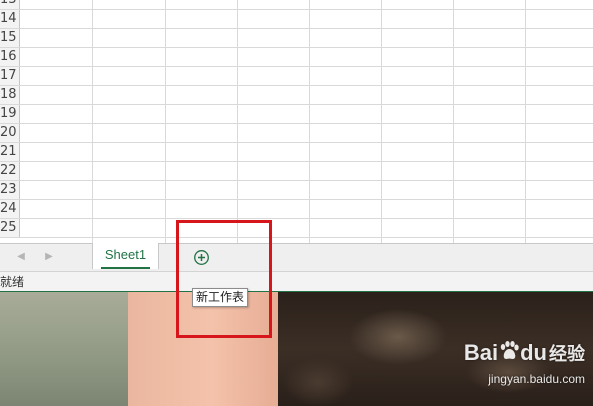 This screenshot has width=593, height=406. What do you see at coordinates (10, 38) in the screenshot?
I see `row-header: 15` at bounding box center [10, 38].